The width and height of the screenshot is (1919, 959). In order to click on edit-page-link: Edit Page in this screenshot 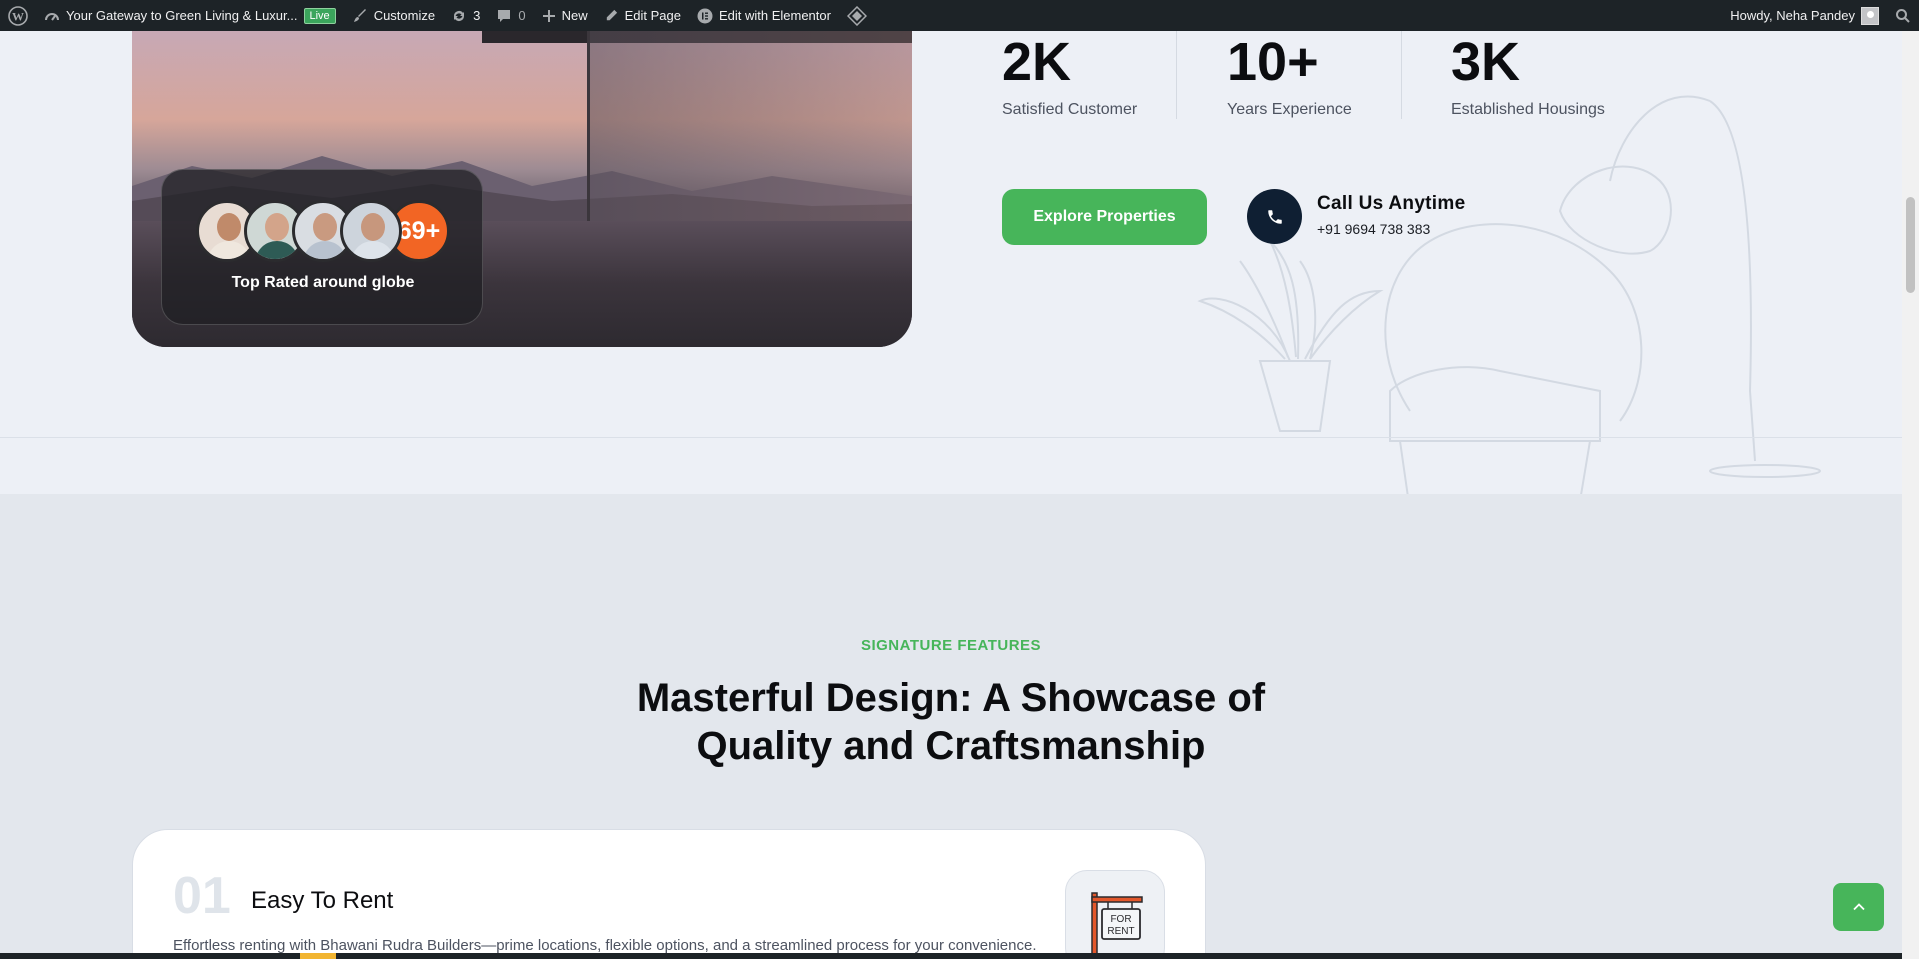, I will do `click(642, 15)`.